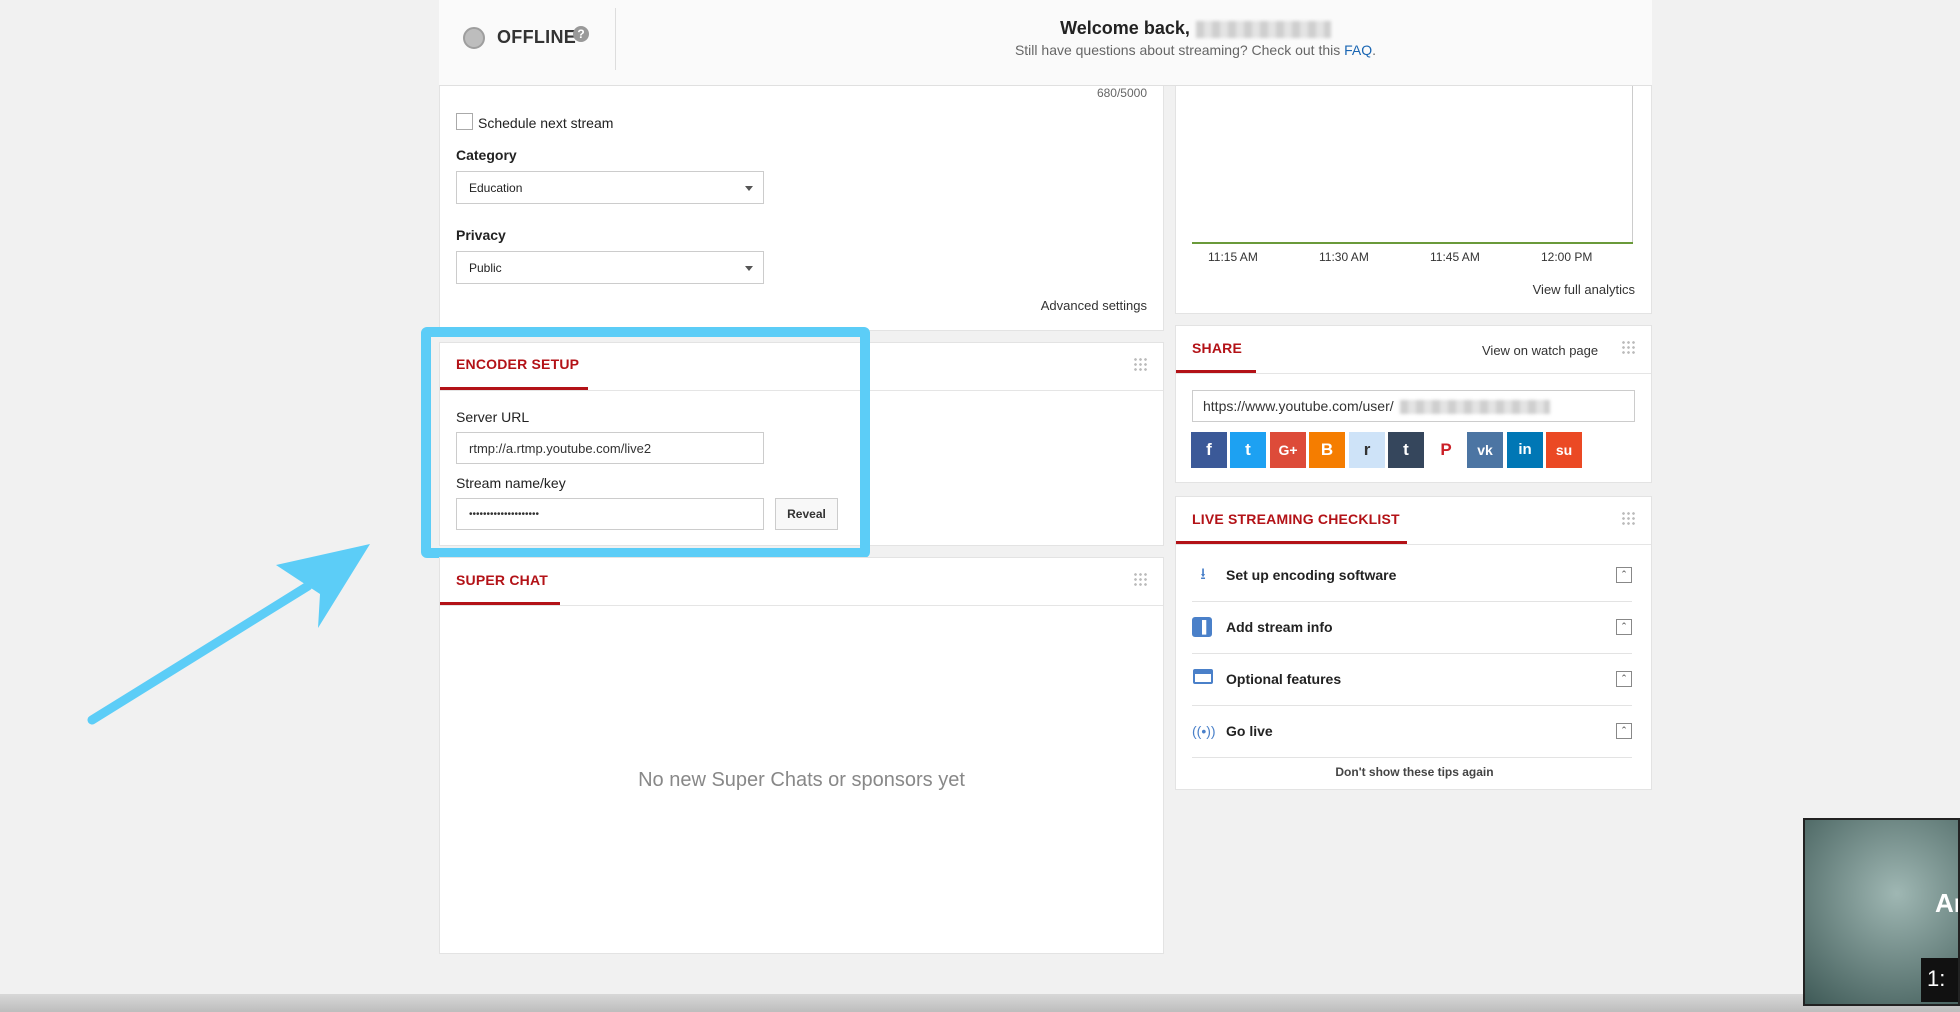  What do you see at coordinates (1406, 450) in the screenshot?
I see `tumblr-share-button: t` at bounding box center [1406, 450].